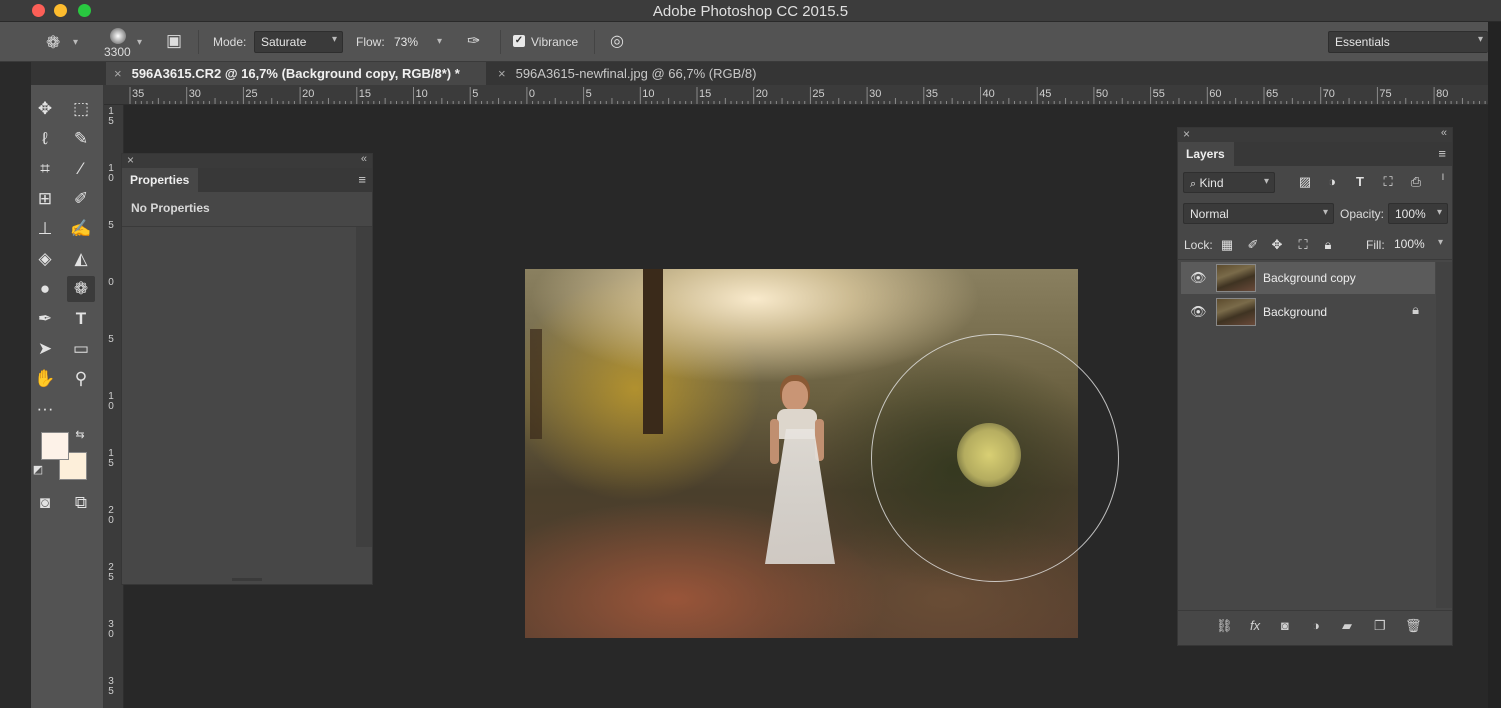 The width and height of the screenshot is (1501, 708). I want to click on workspace-select: Essentials ▾, so click(1408, 42).